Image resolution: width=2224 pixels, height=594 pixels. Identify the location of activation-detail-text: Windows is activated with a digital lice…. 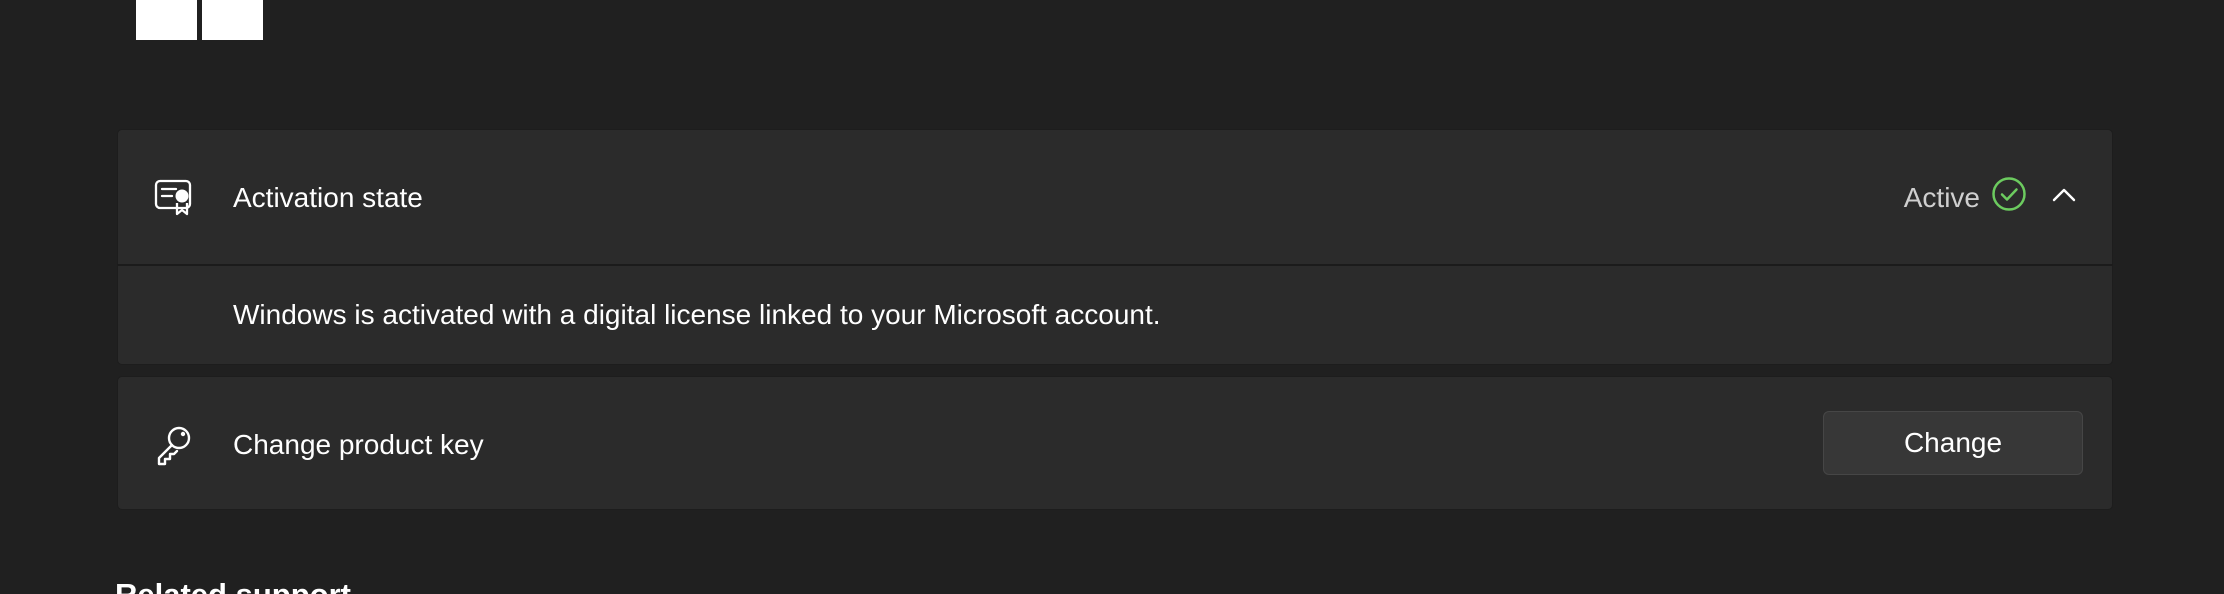
(697, 314).